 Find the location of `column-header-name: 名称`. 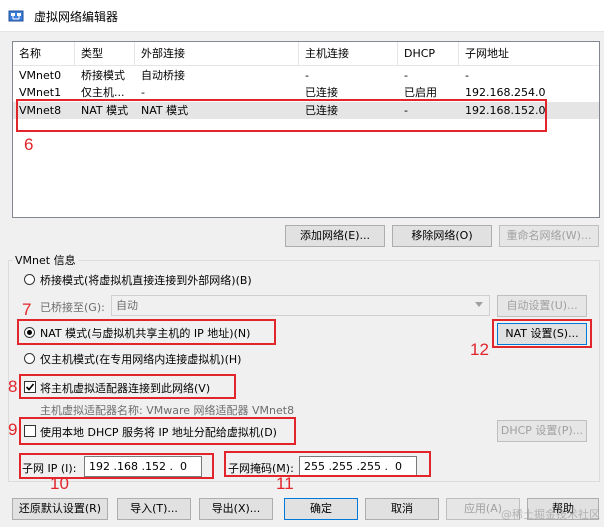

column-header-name: 名称 is located at coordinates (44, 54).